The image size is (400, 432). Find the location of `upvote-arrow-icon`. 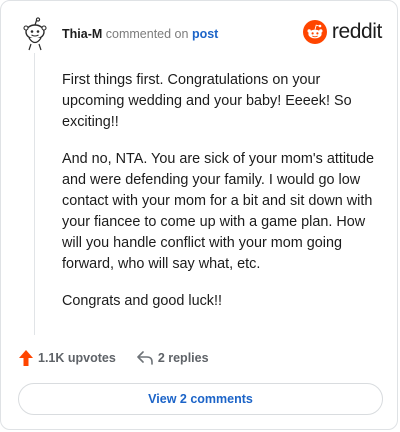

upvote-arrow-icon is located at coordinates (26, 358).